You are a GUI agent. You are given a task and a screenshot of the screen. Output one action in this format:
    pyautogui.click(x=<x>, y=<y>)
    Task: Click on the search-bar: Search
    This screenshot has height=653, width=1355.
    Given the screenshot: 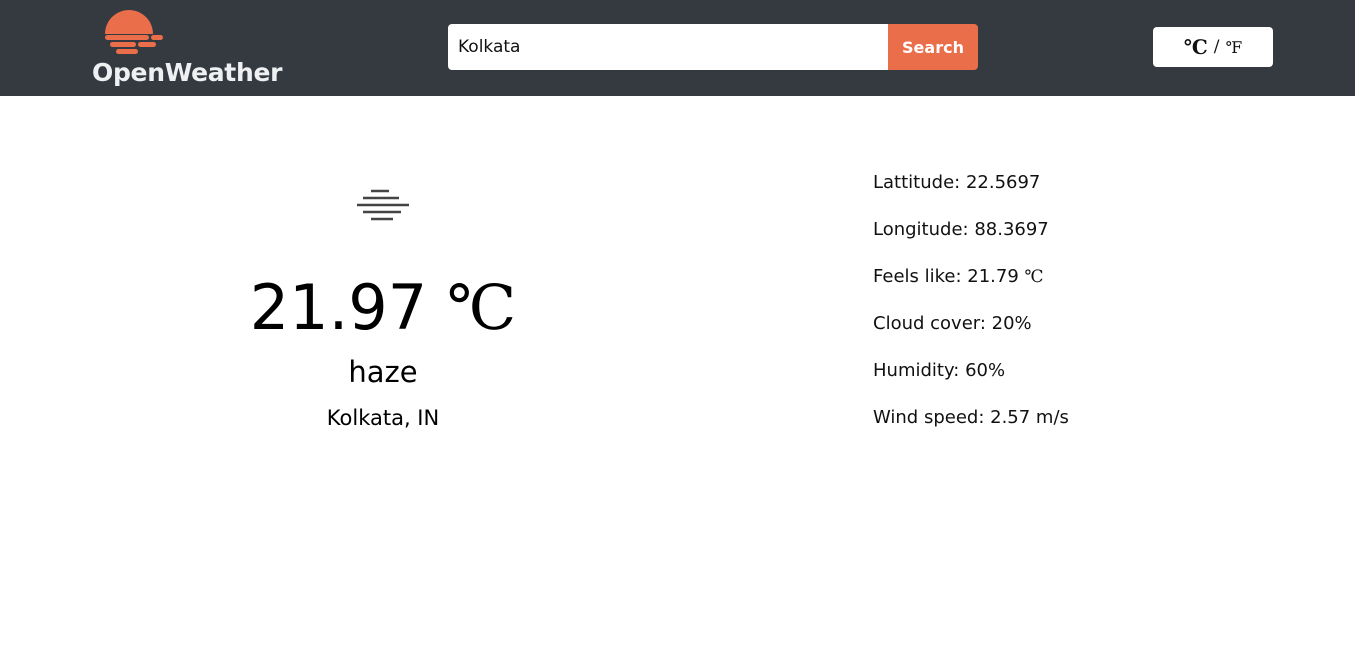 What is the action you would take?
    pyautogui.click(x=713, y=47)
    